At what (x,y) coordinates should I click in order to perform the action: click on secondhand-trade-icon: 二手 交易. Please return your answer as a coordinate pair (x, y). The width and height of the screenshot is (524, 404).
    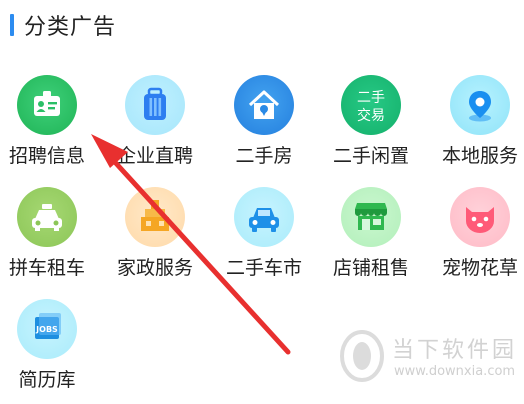
    Looking at the image, I should click on (371, 105).